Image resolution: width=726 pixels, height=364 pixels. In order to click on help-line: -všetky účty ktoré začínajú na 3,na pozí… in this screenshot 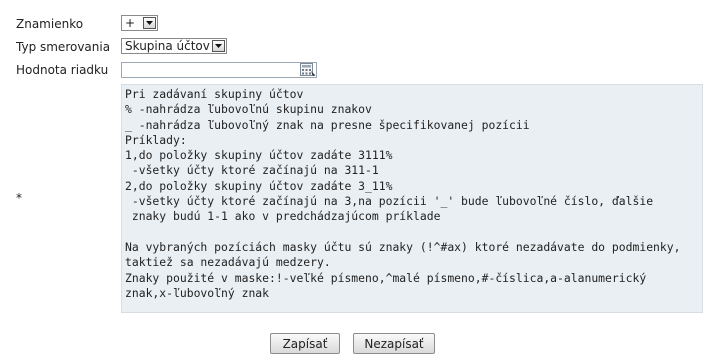, I will do `click(389, 201)`.